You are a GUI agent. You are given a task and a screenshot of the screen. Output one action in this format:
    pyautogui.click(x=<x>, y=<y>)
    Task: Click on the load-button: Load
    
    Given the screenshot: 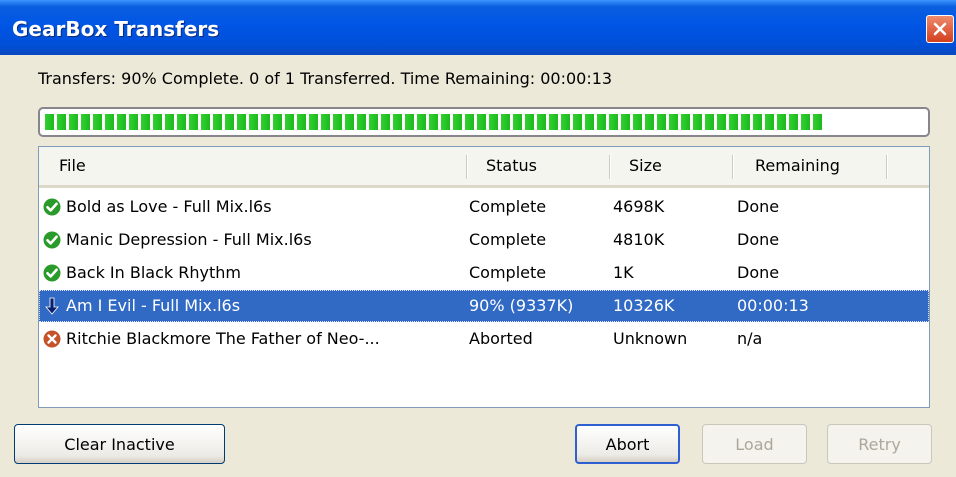 What is the action you would take?
    pyautogui.click(x=754, y=444)
    